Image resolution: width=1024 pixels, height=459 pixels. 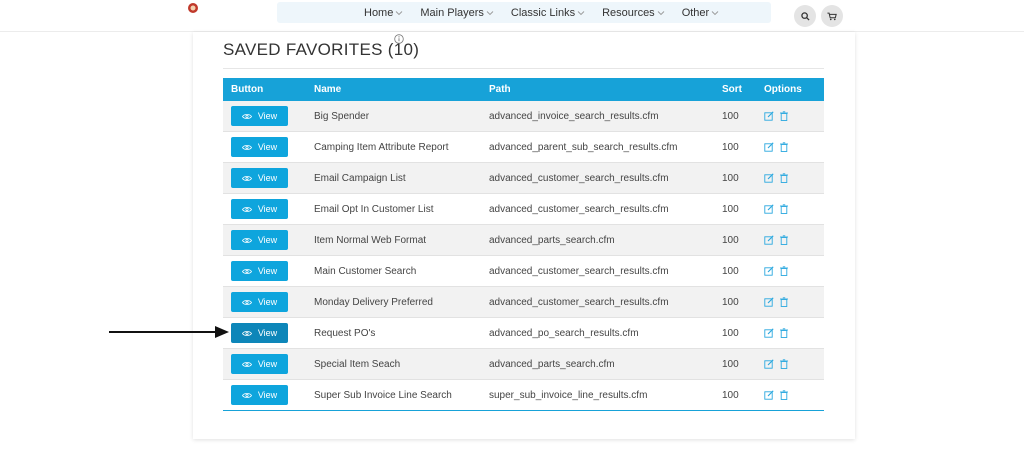 I want to click on title-divider, so click(x=523, y=68).